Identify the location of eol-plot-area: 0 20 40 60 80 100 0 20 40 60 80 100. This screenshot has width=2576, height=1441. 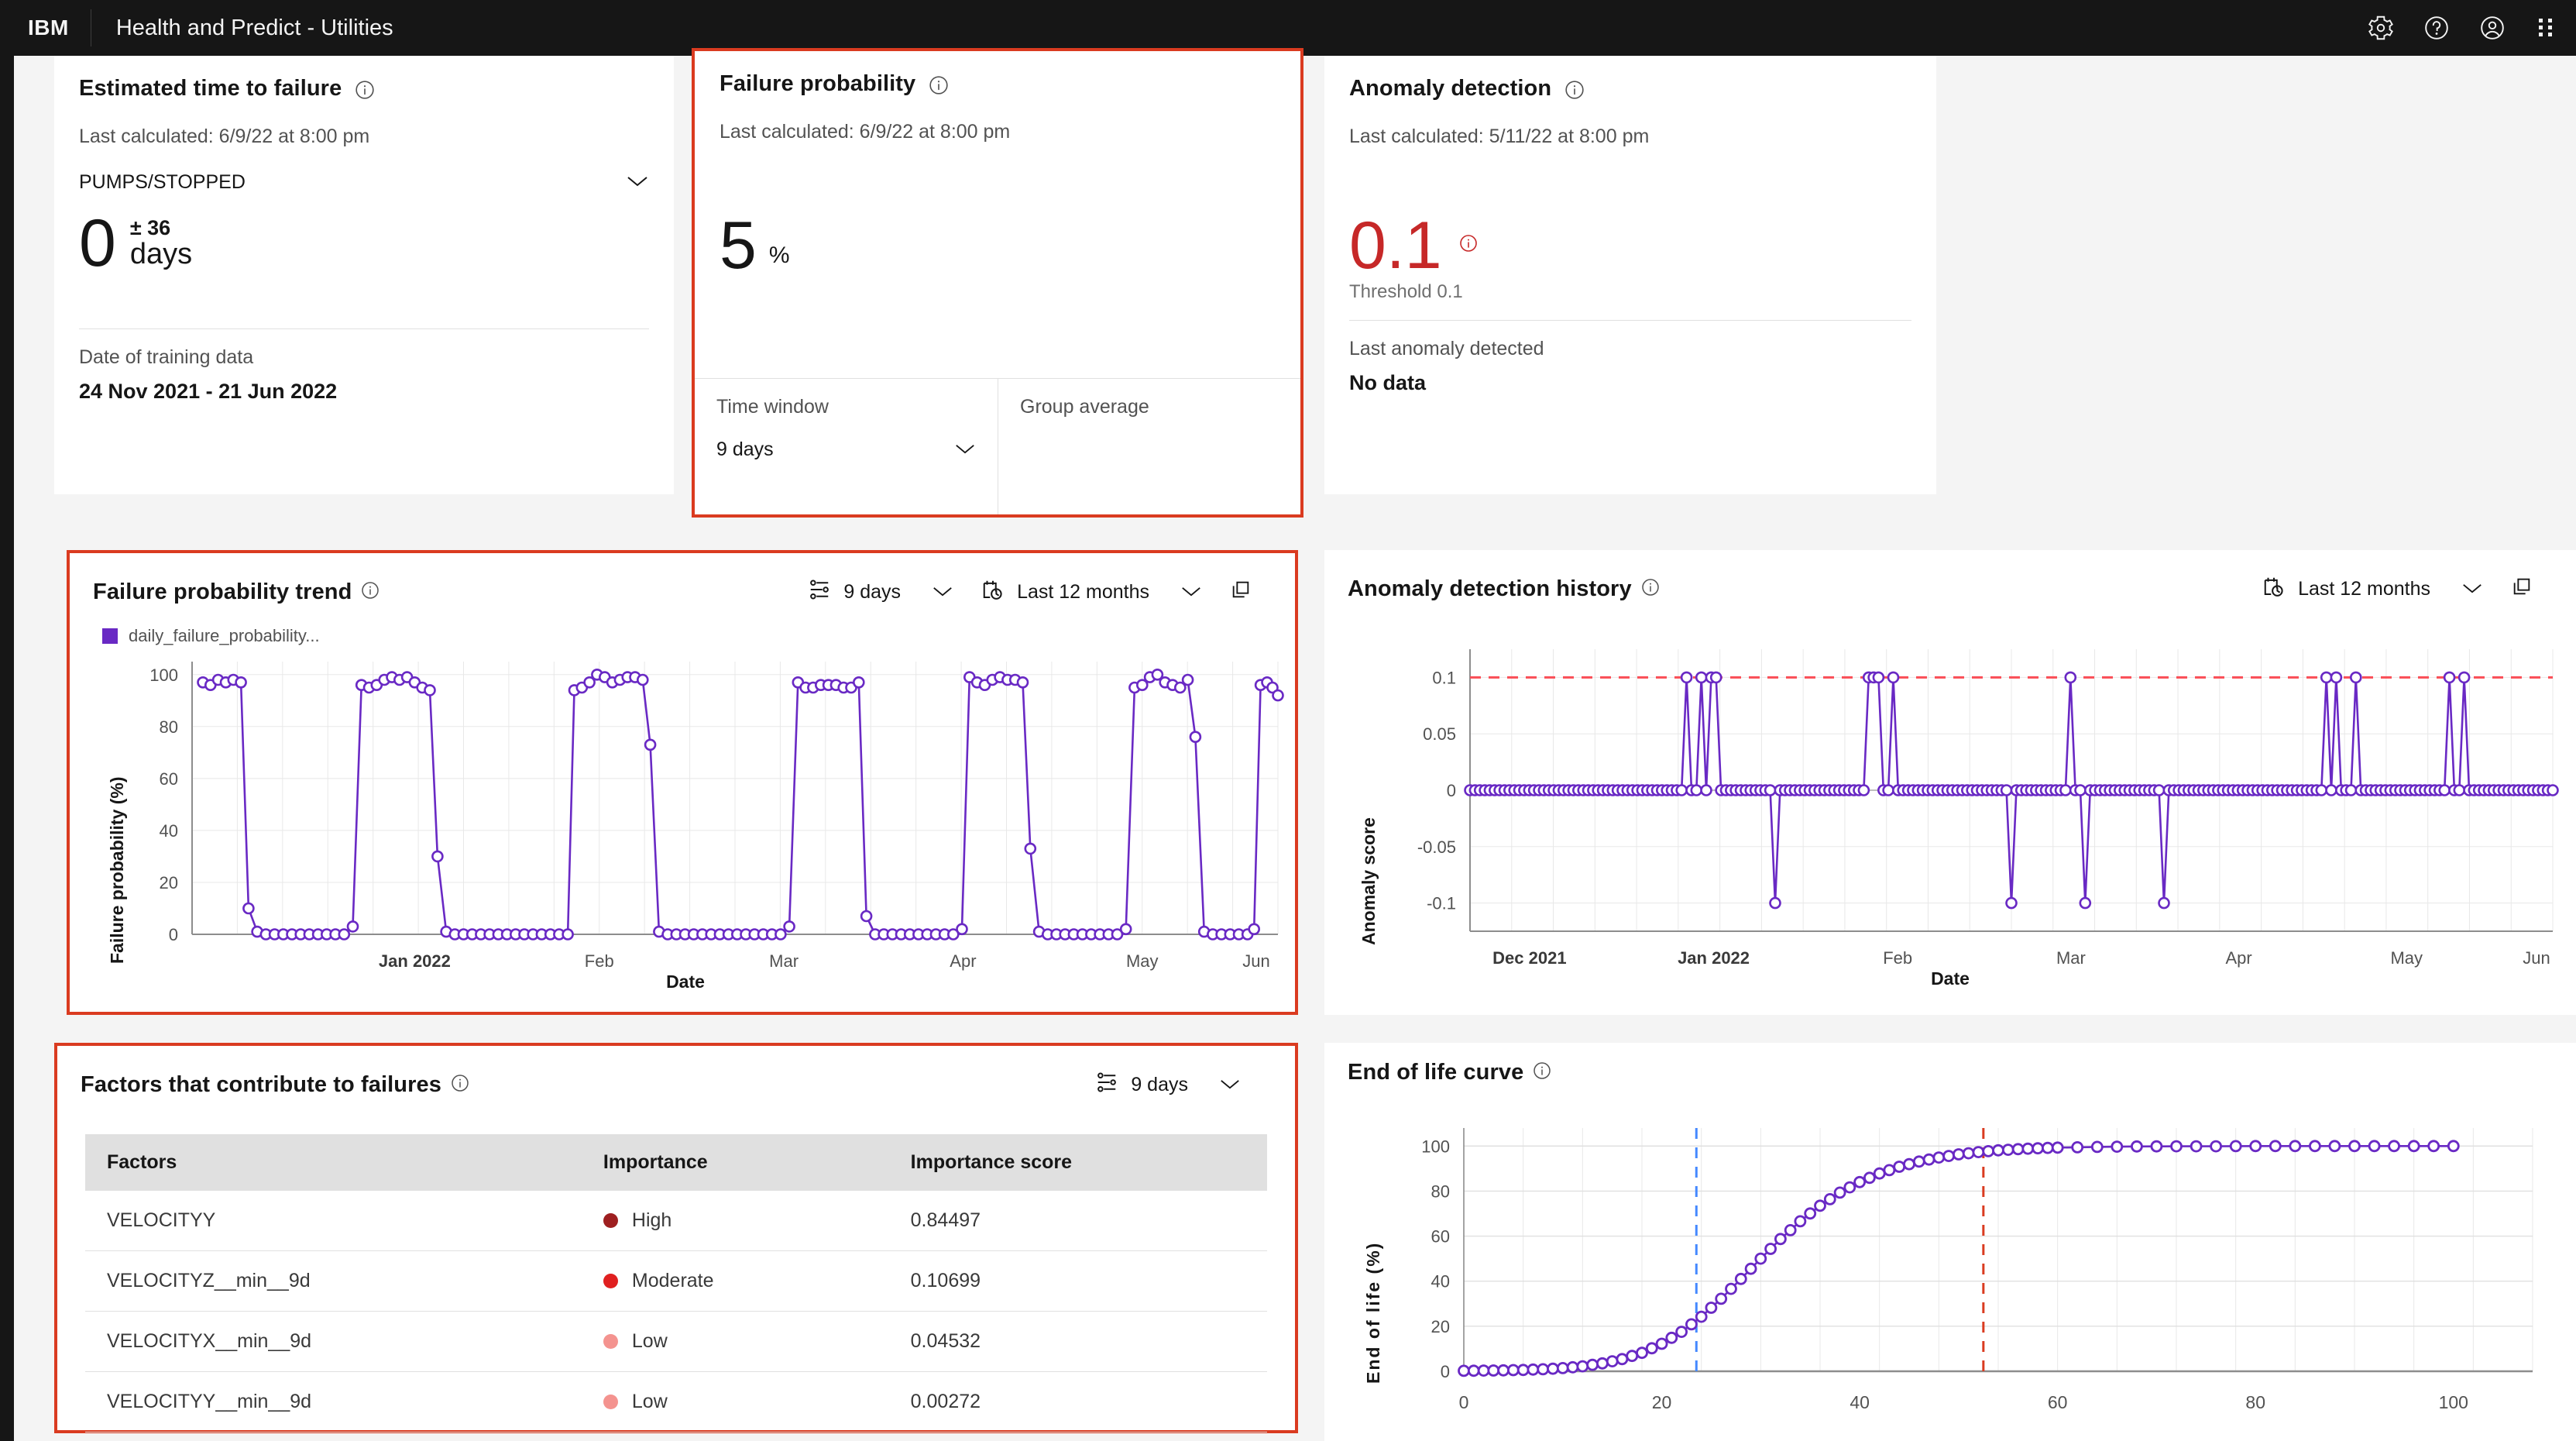
(1950, 1242).